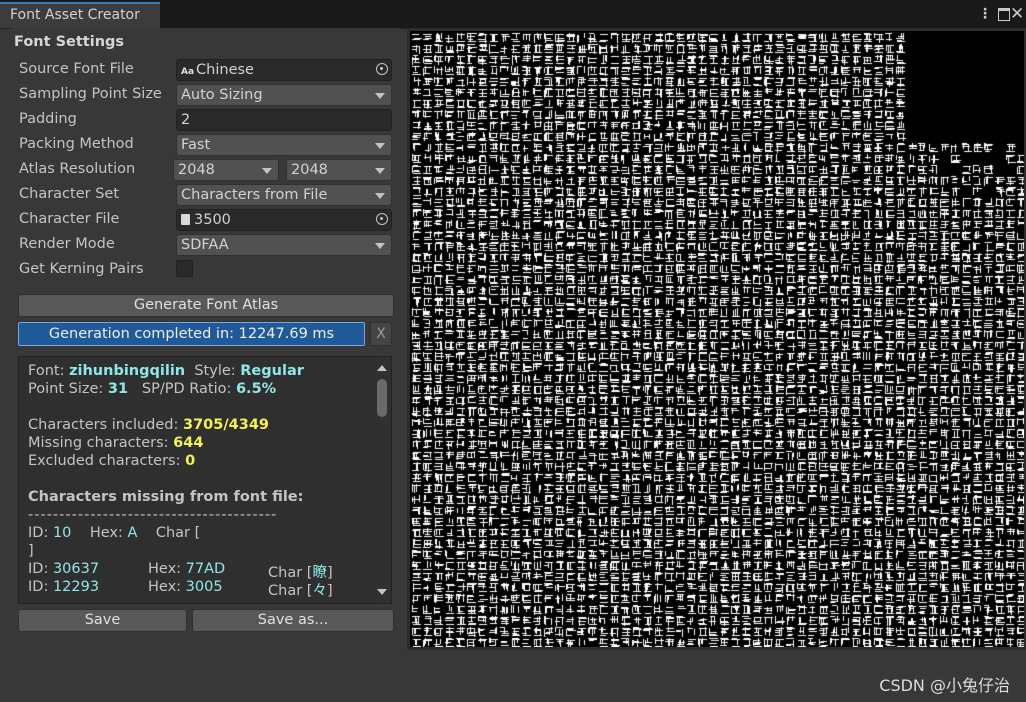 The image size is (1026, 702). Describe the element at coordinates (212, 220) in the screenshot. I see `character-file-value: 3500` at that location.